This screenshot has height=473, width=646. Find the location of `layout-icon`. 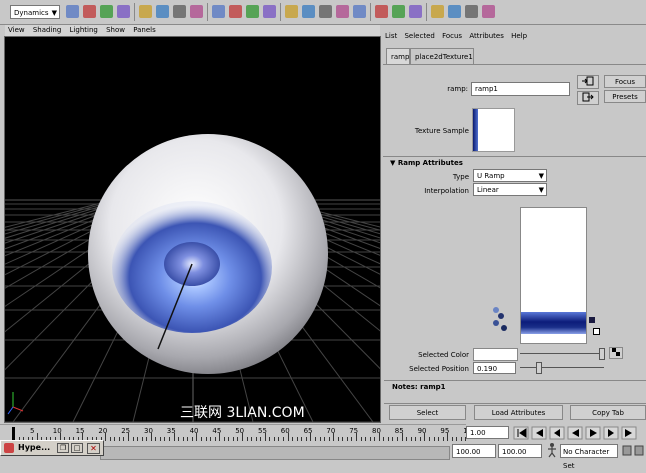

layout-icon is located at coordinates (415, 11).